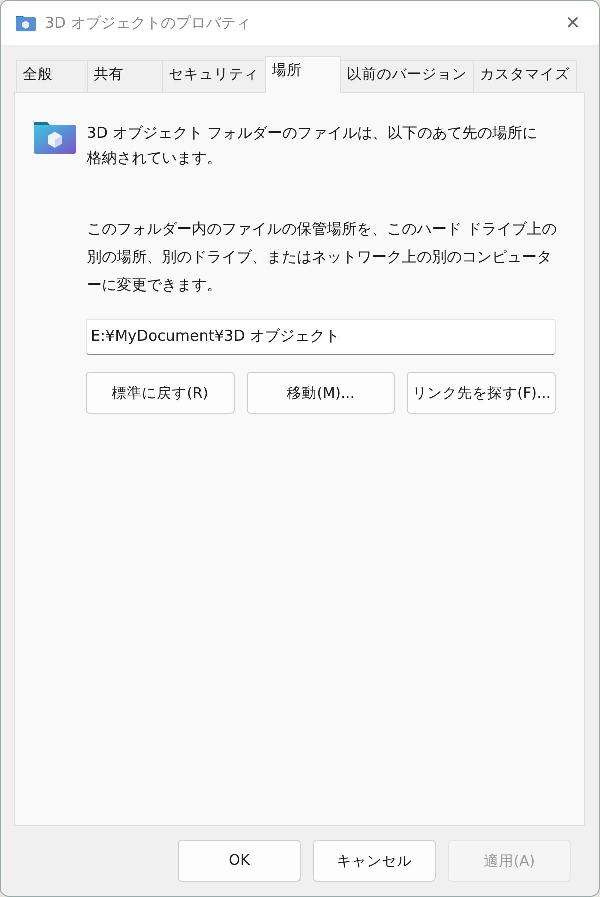 The image size is (600, 897). What do you see at coordinates (52, 76) in the screenshot?
I see `tab: 全般` at bounding box center [52, 76].